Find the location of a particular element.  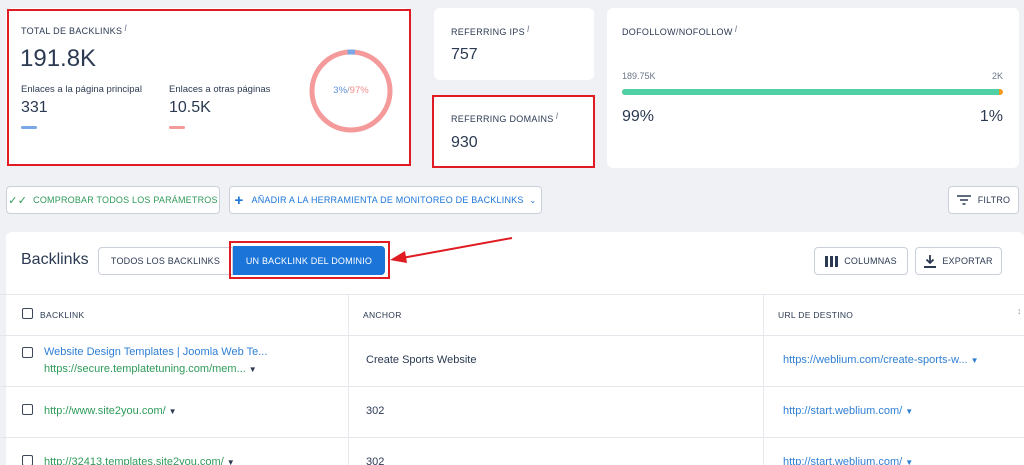

other-pages-links-value: 10.5K is located at coordinates (190, 107).